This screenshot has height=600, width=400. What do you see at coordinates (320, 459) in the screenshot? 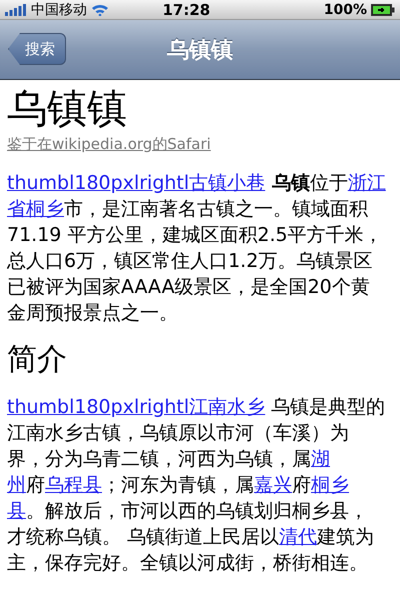
I see `article-link: 湖` at bounding box center [320, 459].